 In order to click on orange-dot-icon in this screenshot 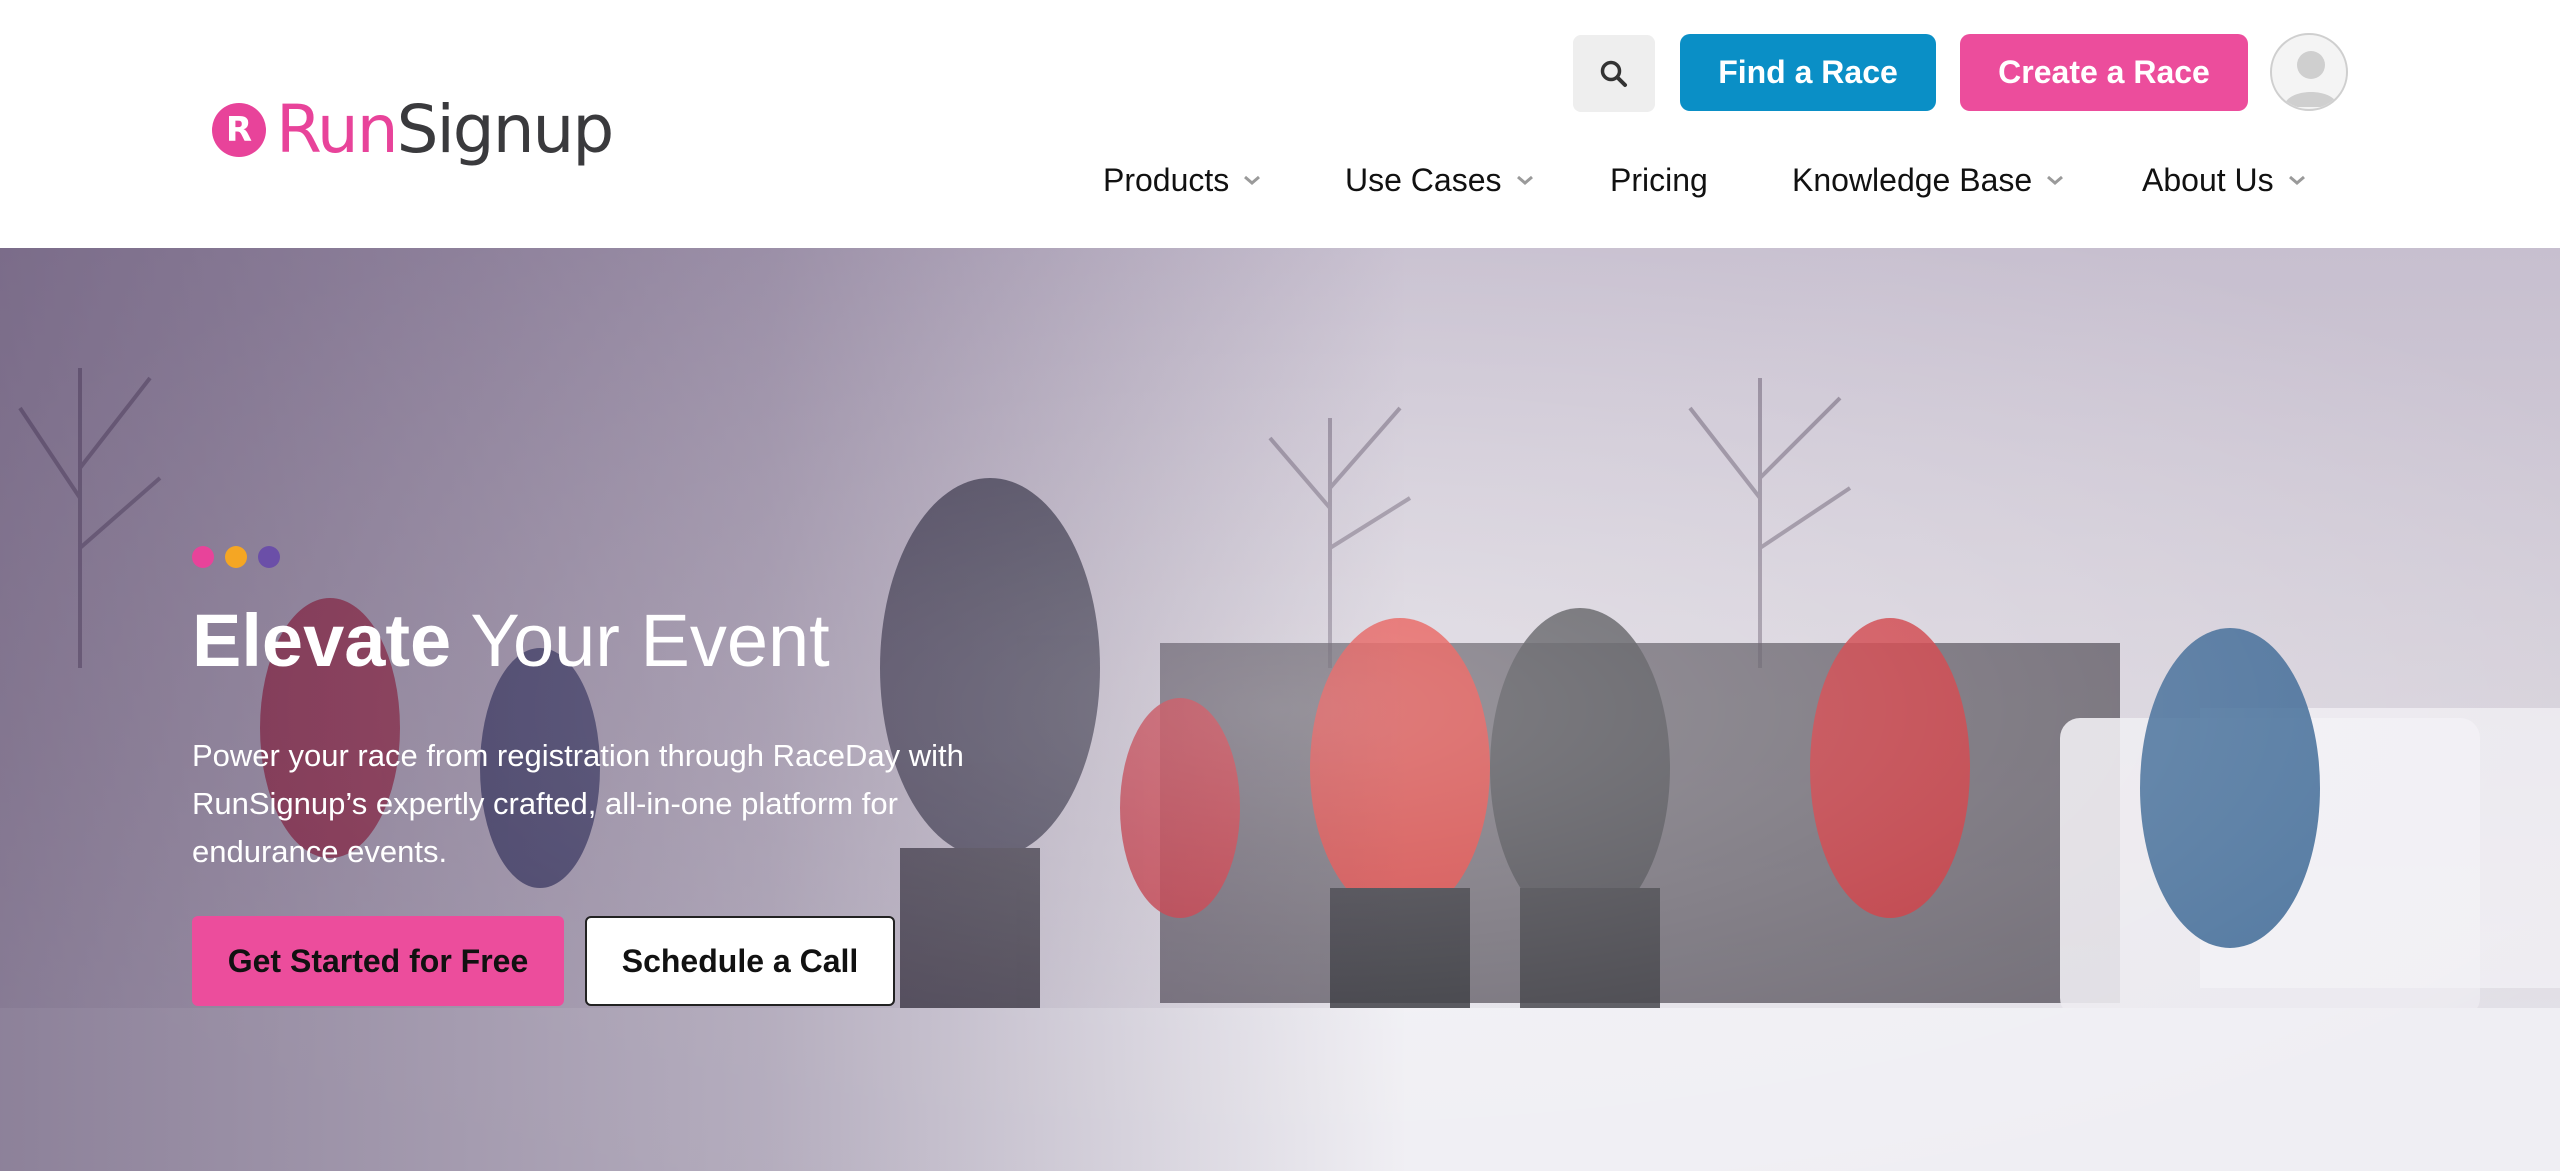, I will do `click(236, 557)`.